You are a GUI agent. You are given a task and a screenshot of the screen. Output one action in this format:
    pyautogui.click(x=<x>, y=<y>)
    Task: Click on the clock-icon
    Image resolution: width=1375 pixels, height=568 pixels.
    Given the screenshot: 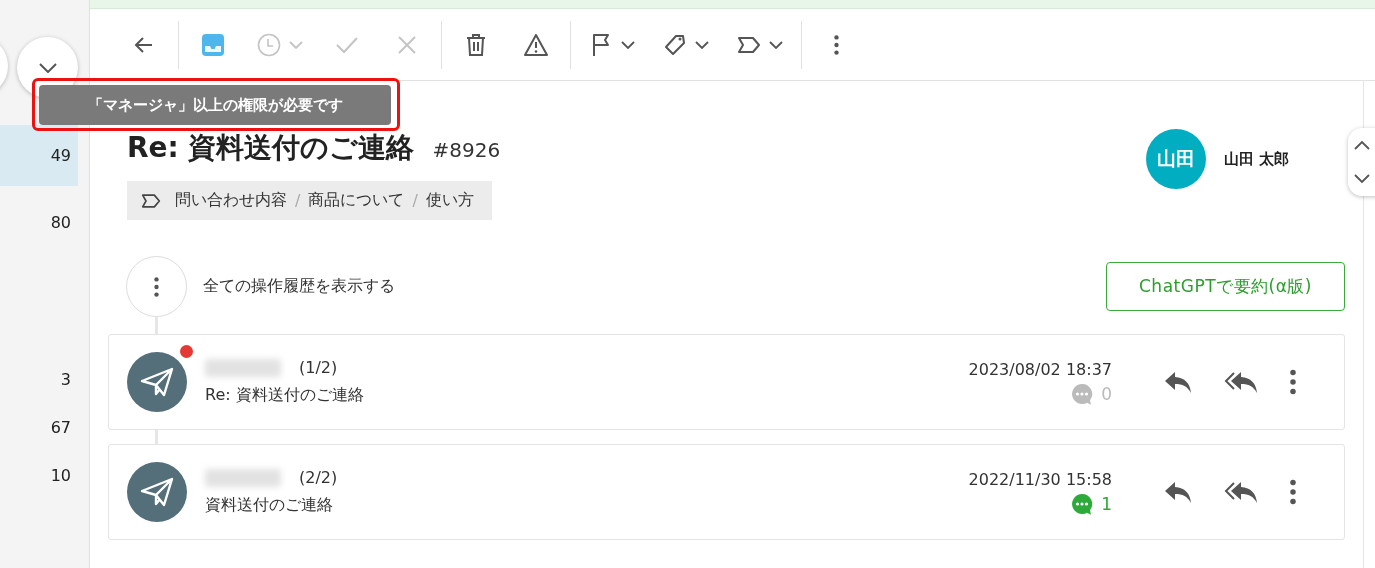 What is the action you would take?
    pyautogui.click(x=269, y=44)
    